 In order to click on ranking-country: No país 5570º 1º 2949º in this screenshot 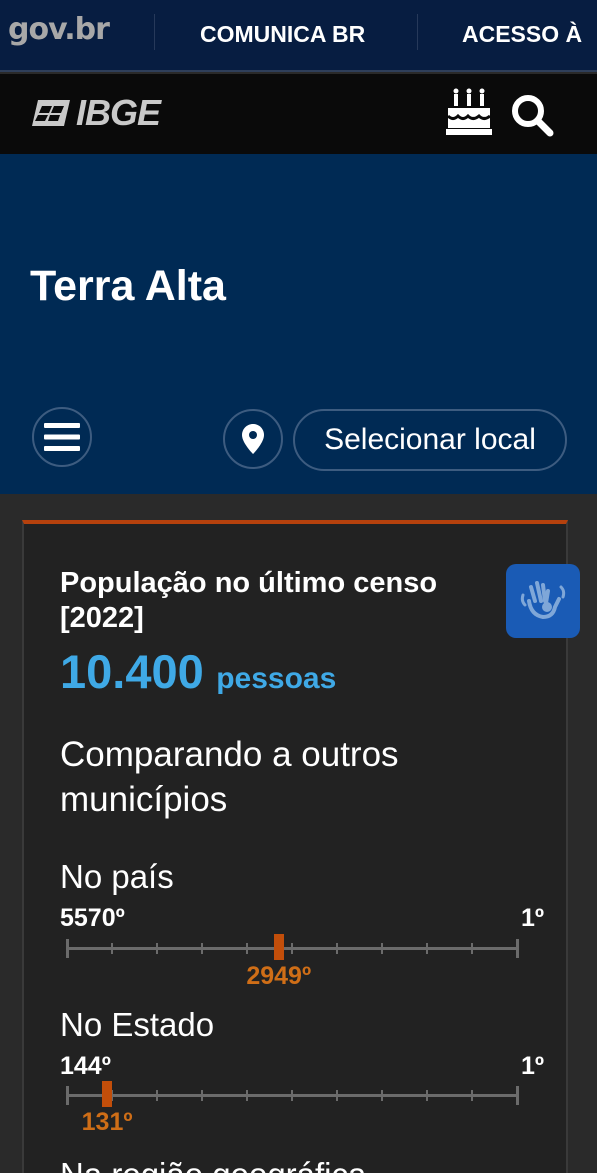, I will do `click(302, 928)`.